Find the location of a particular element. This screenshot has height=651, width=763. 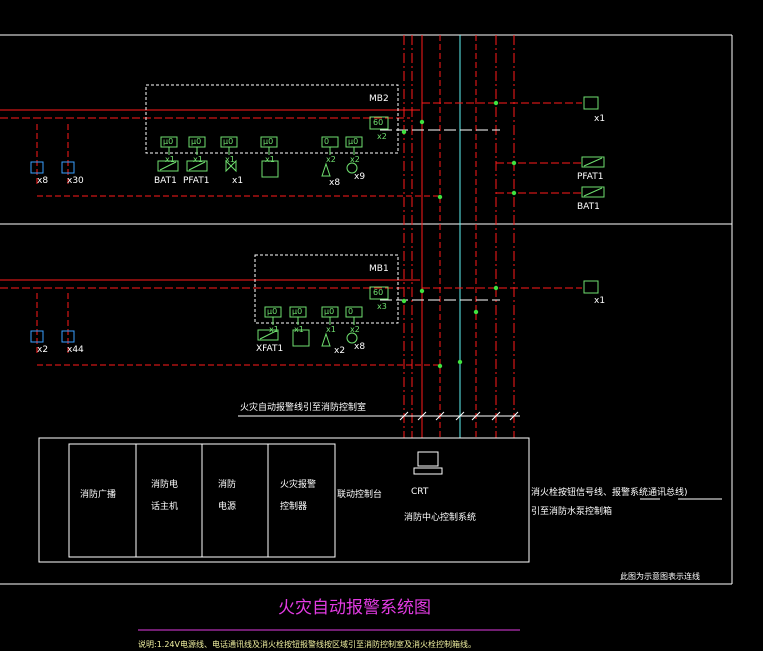

device-label: x1 is located at coordinates (238, 181).